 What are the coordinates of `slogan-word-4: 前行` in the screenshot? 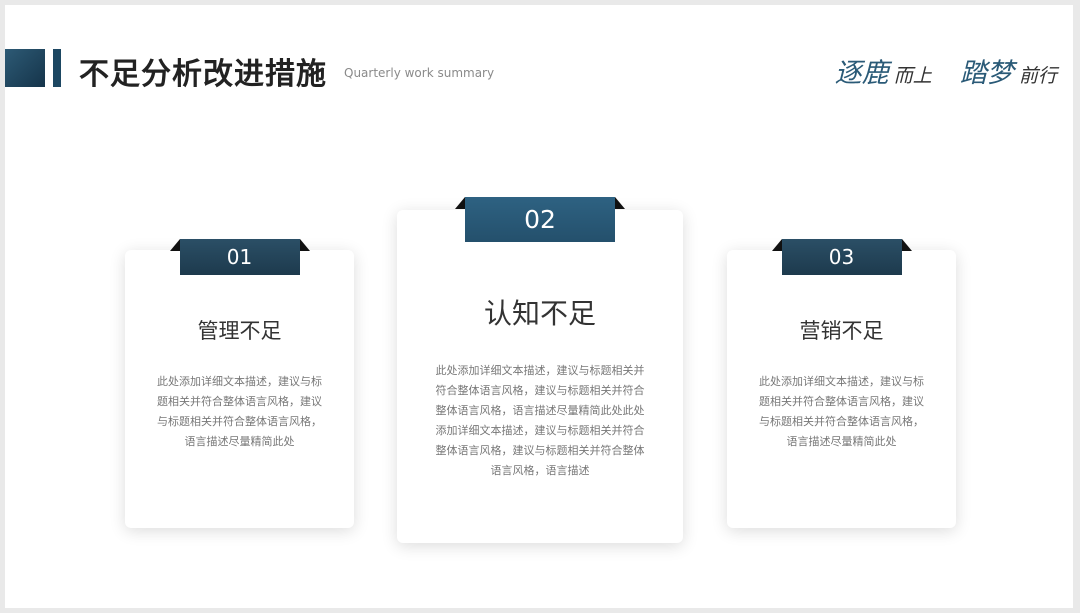 It's located at (1037, 76).